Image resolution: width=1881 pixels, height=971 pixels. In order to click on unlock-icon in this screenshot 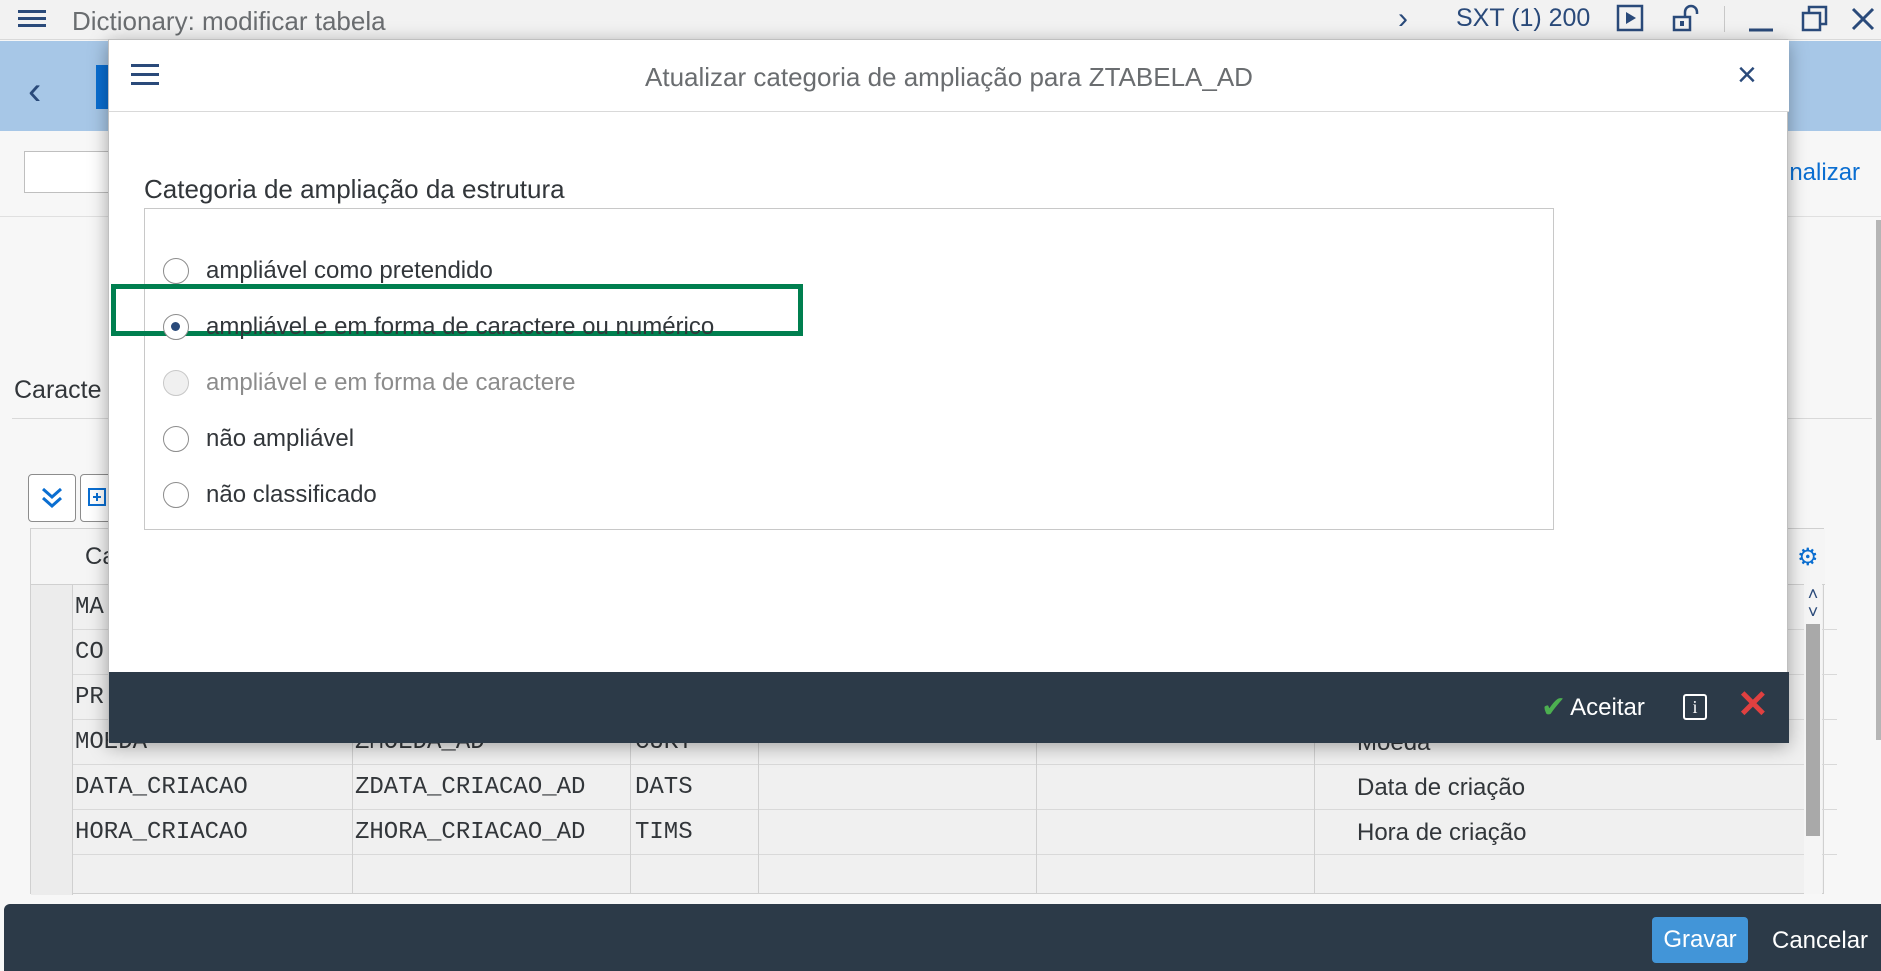, I will do `click(1685, 19)`.